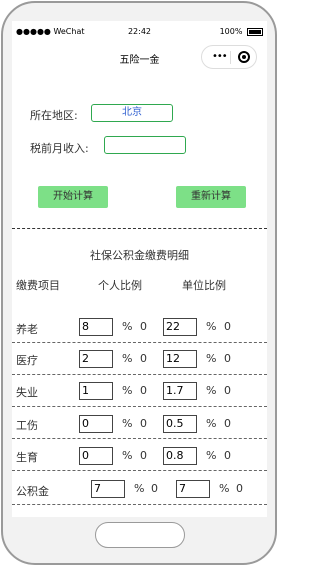  I want to click on pension-personal-rate-input: 8, so click(96, 327).